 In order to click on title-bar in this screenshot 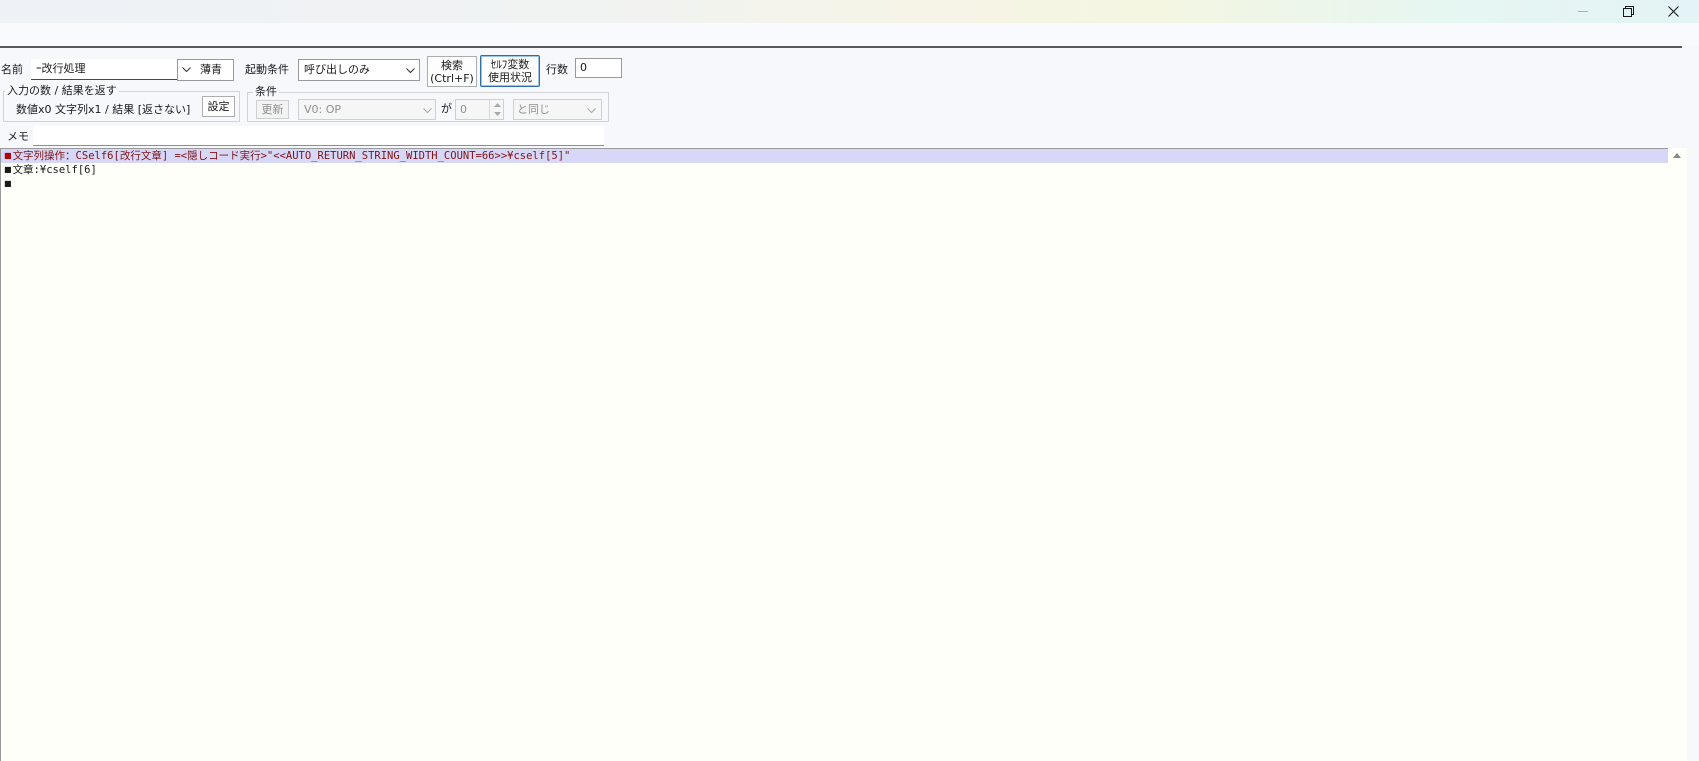, I will do `click(849, 11)`.